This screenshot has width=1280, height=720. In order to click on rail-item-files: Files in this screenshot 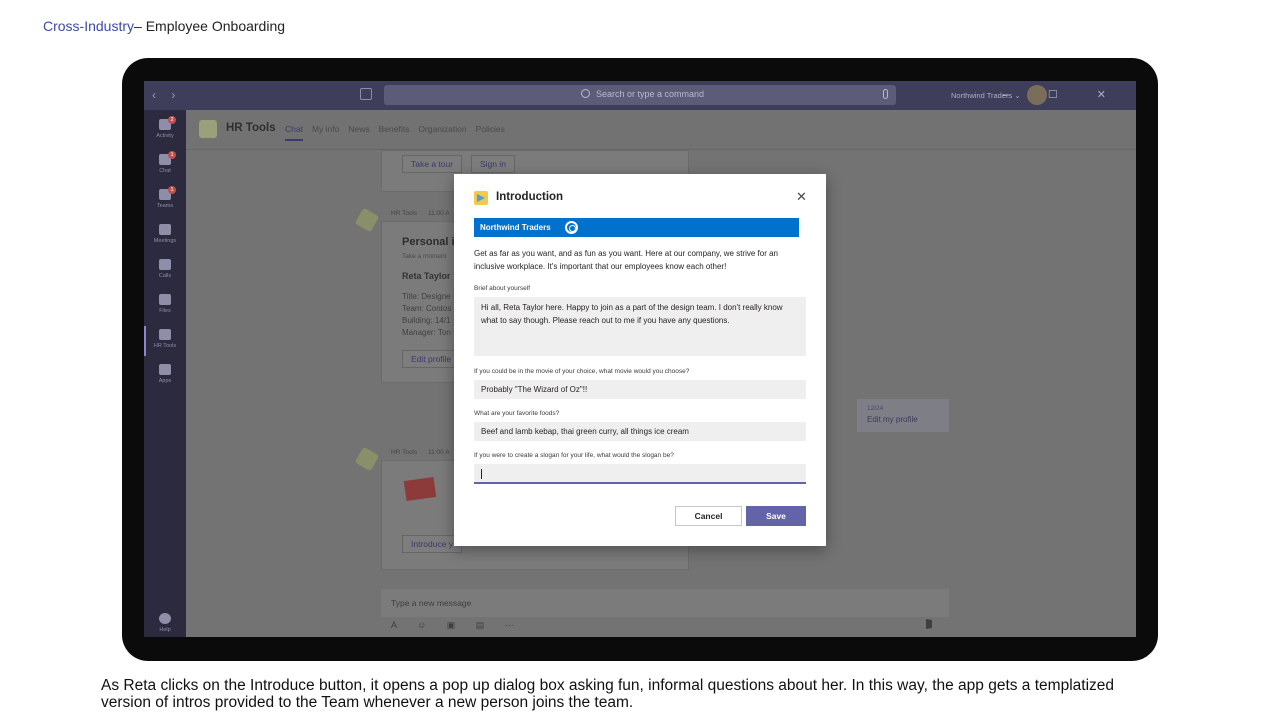, I will do `click(165, 306)`.